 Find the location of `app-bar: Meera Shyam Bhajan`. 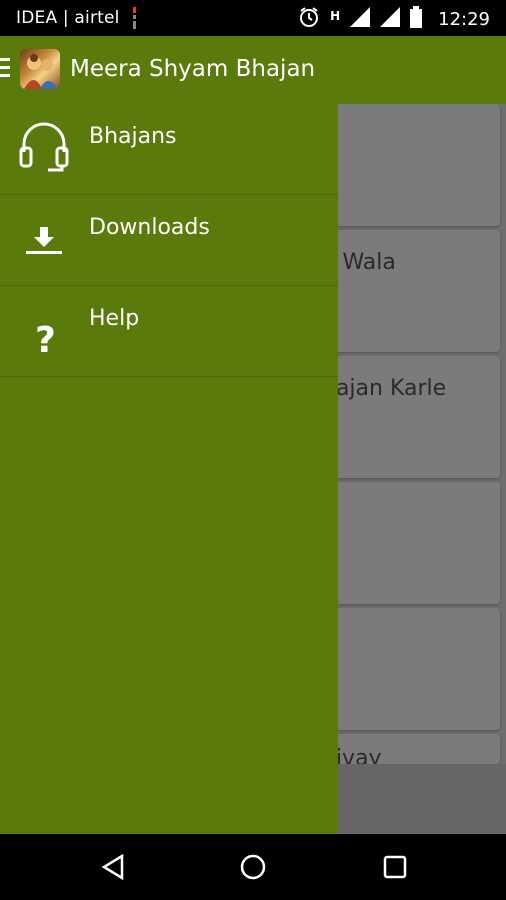

app-bar: Meera Shyam Bhajan is located at coordinates (253, 70).